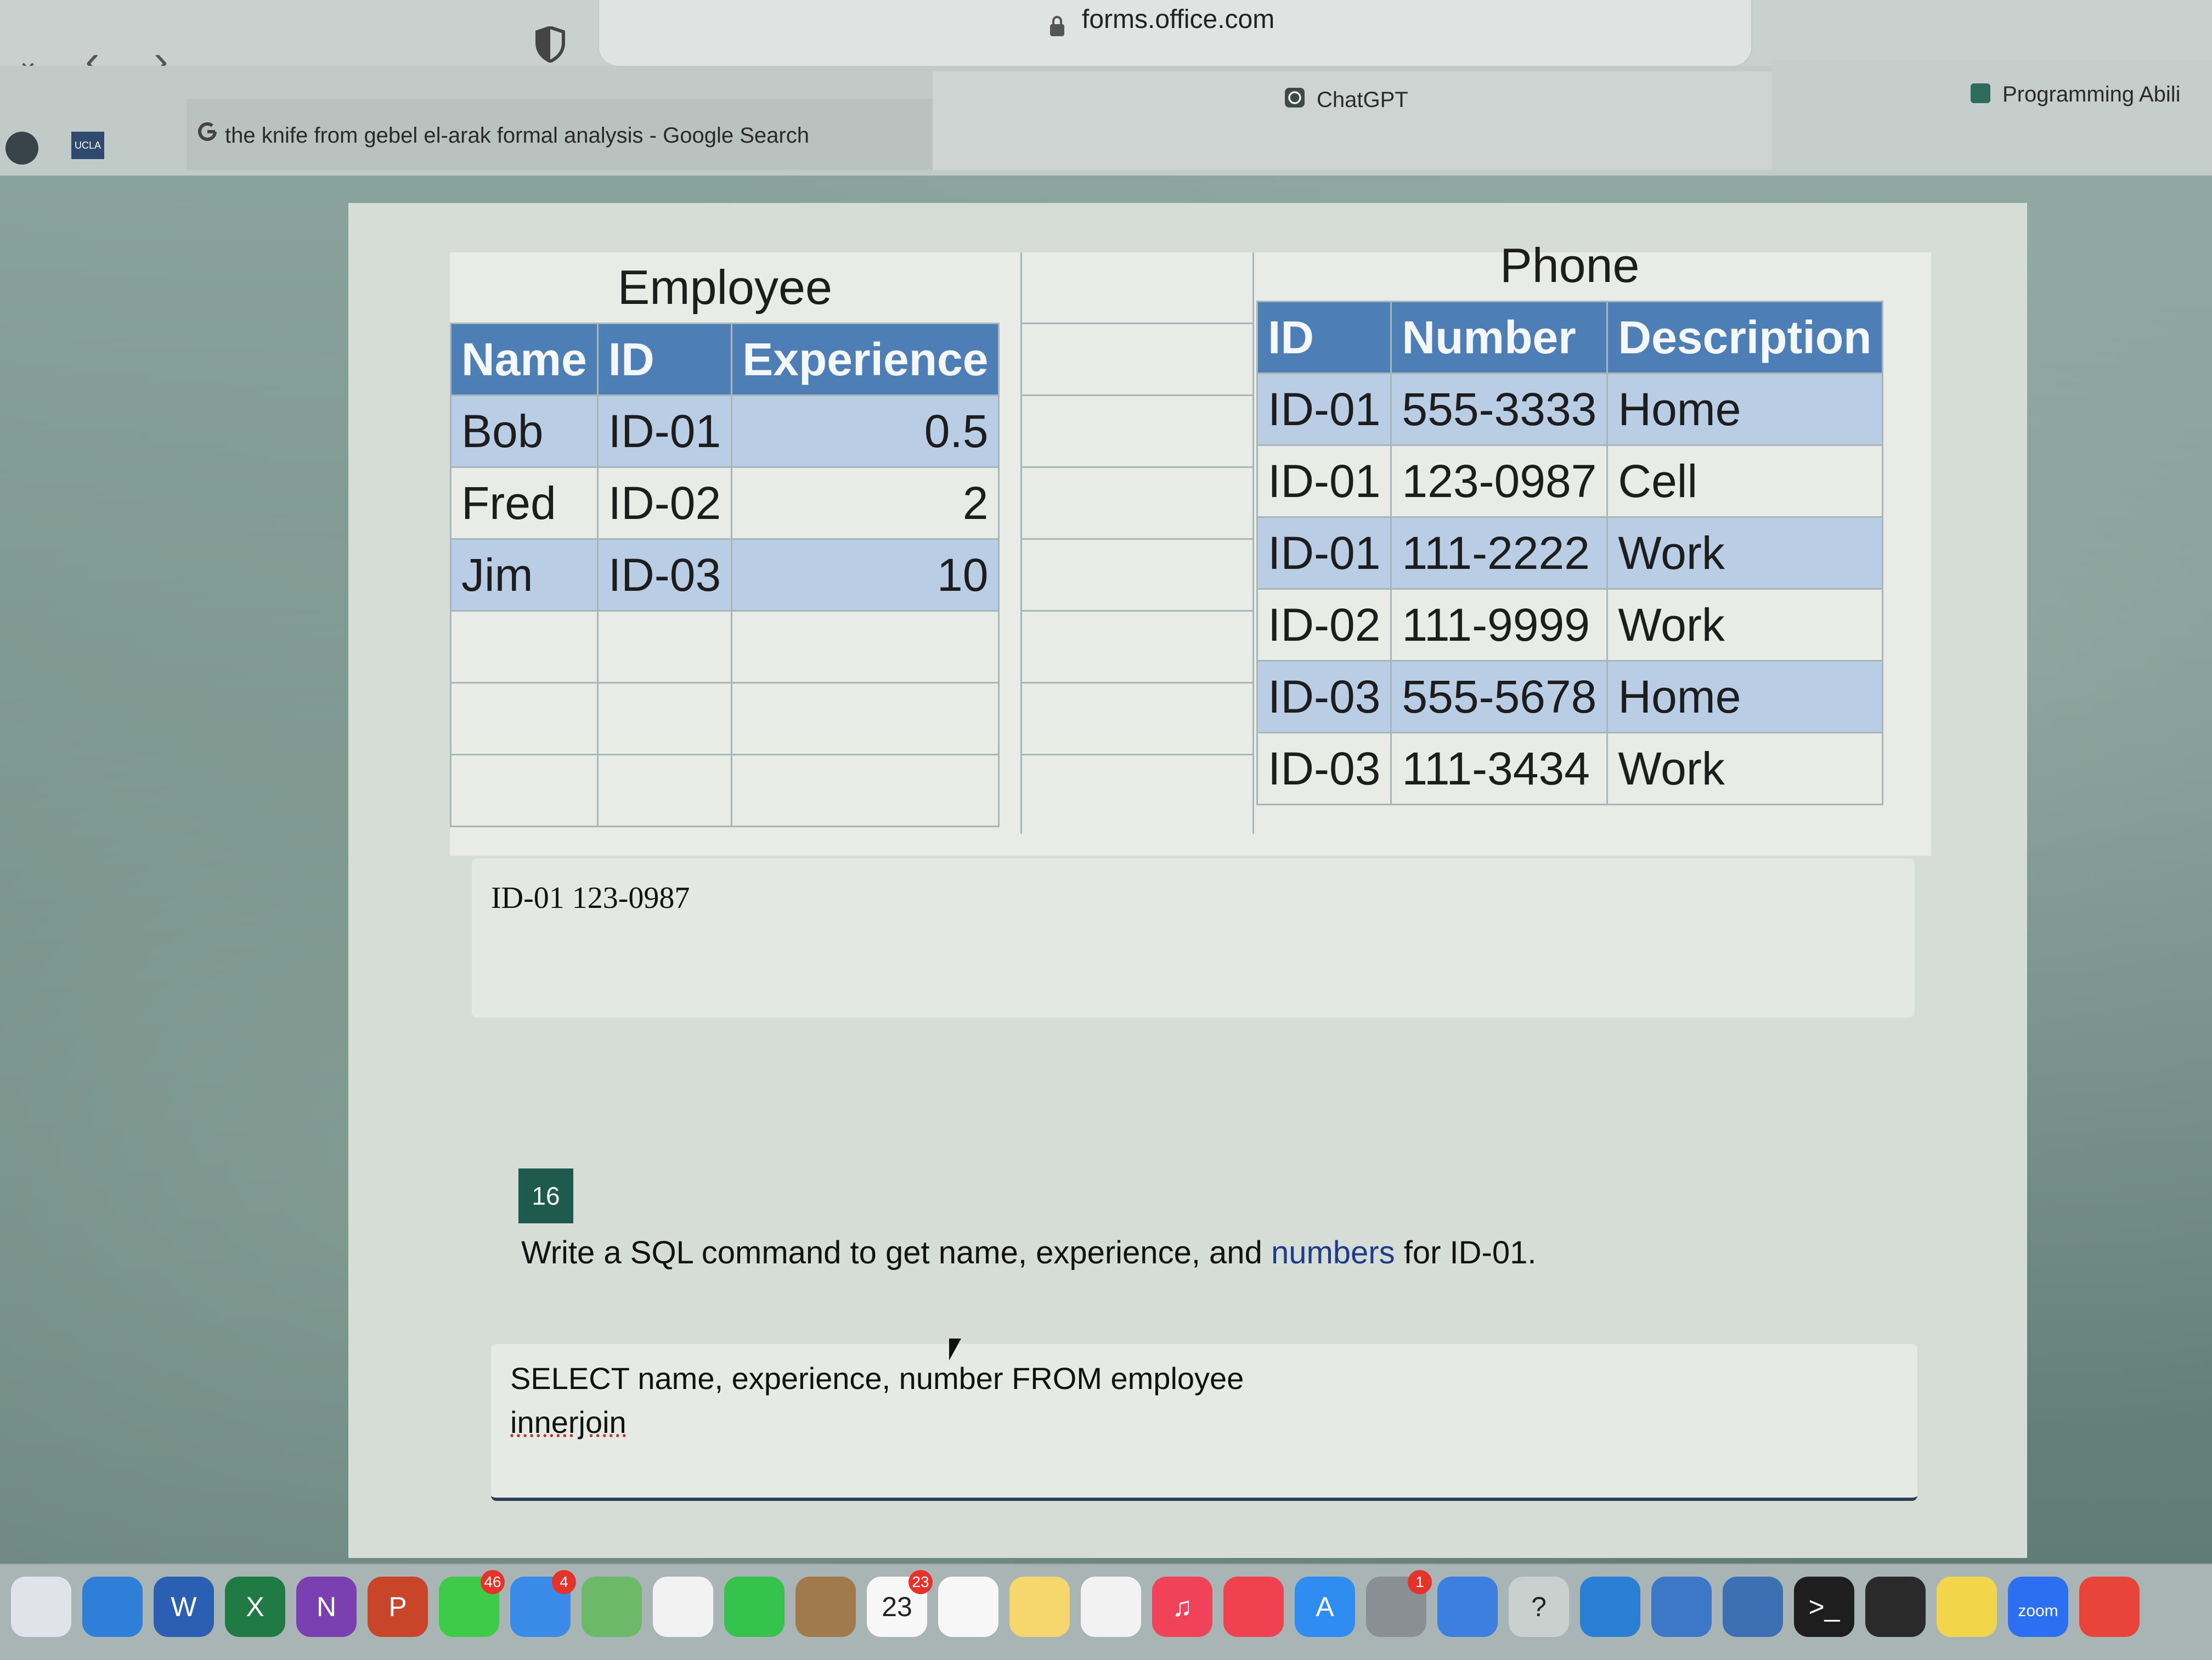  I want to click on facetime-icon, so click(754, 1607).